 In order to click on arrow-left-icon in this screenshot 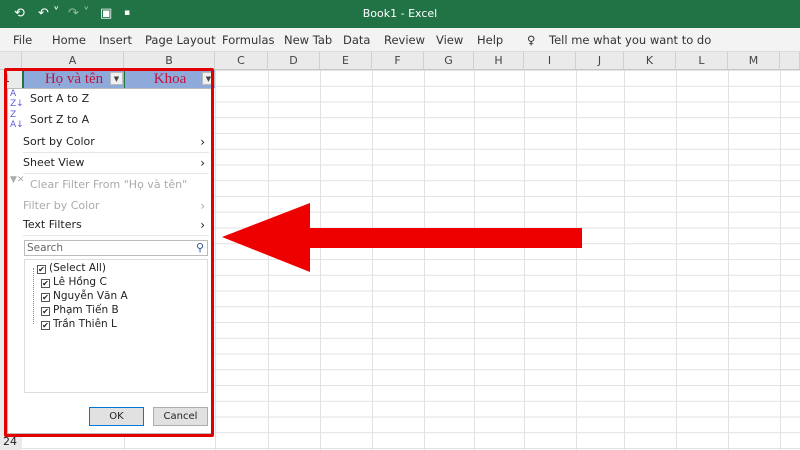, I will do `click(402, 237)`.